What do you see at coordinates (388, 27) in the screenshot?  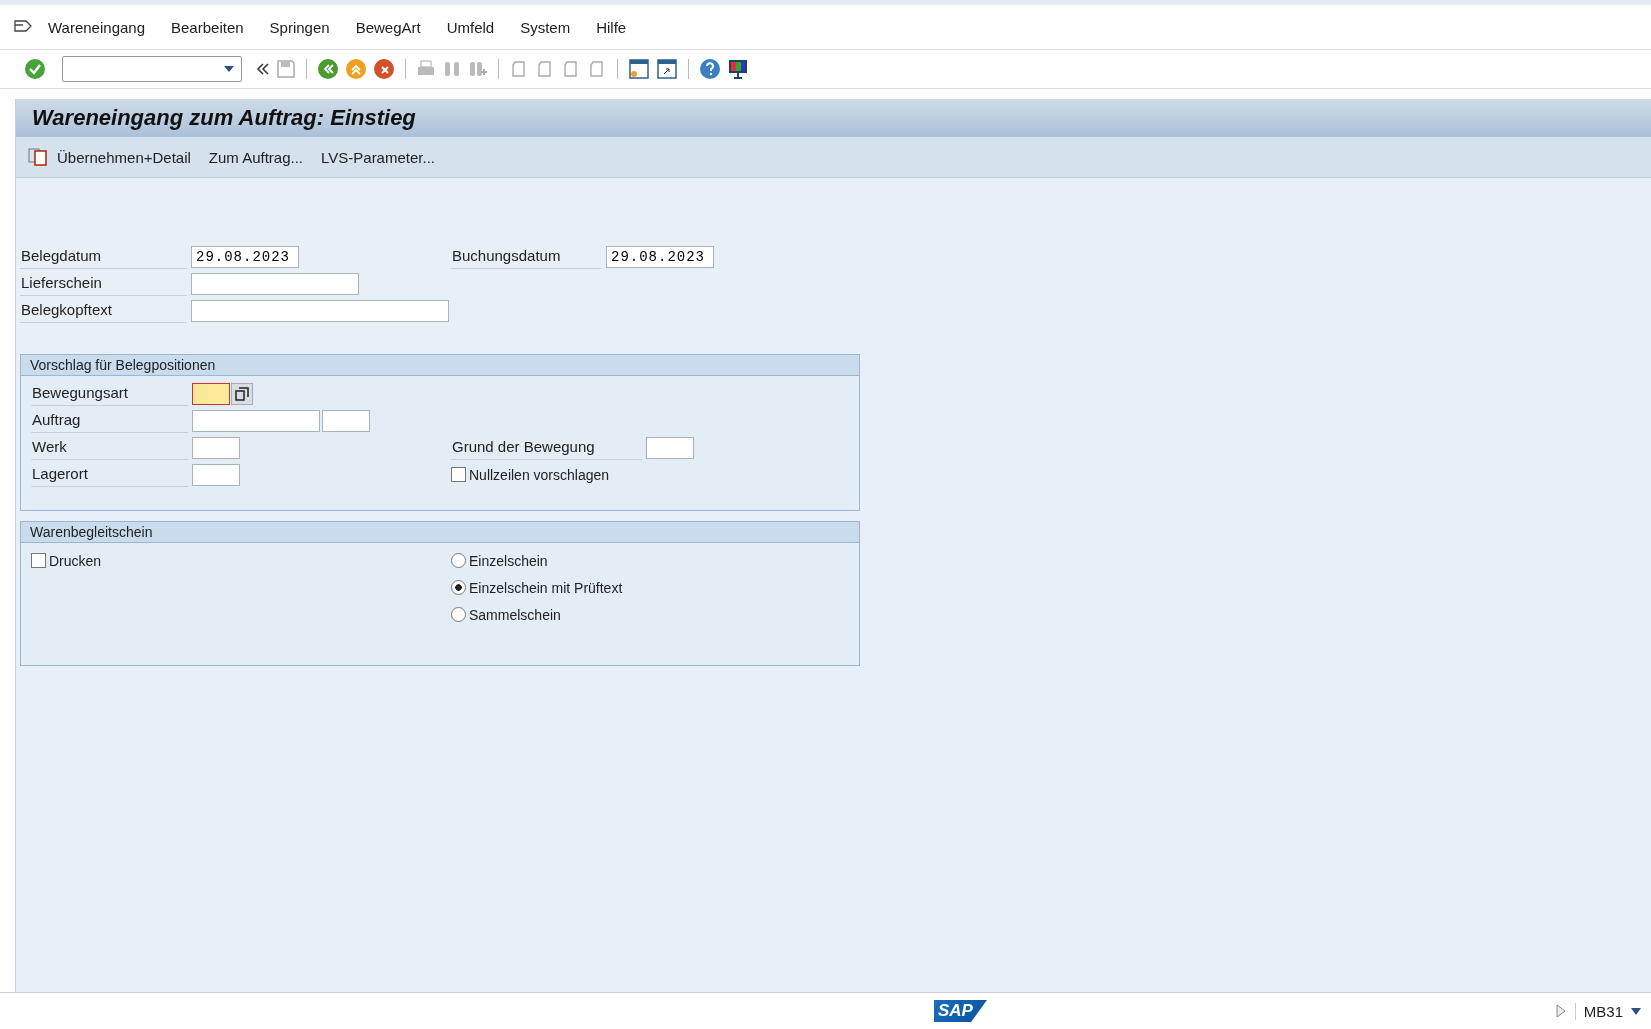 I see `menu-item: BewegArt` at bounding box center [388, 27].